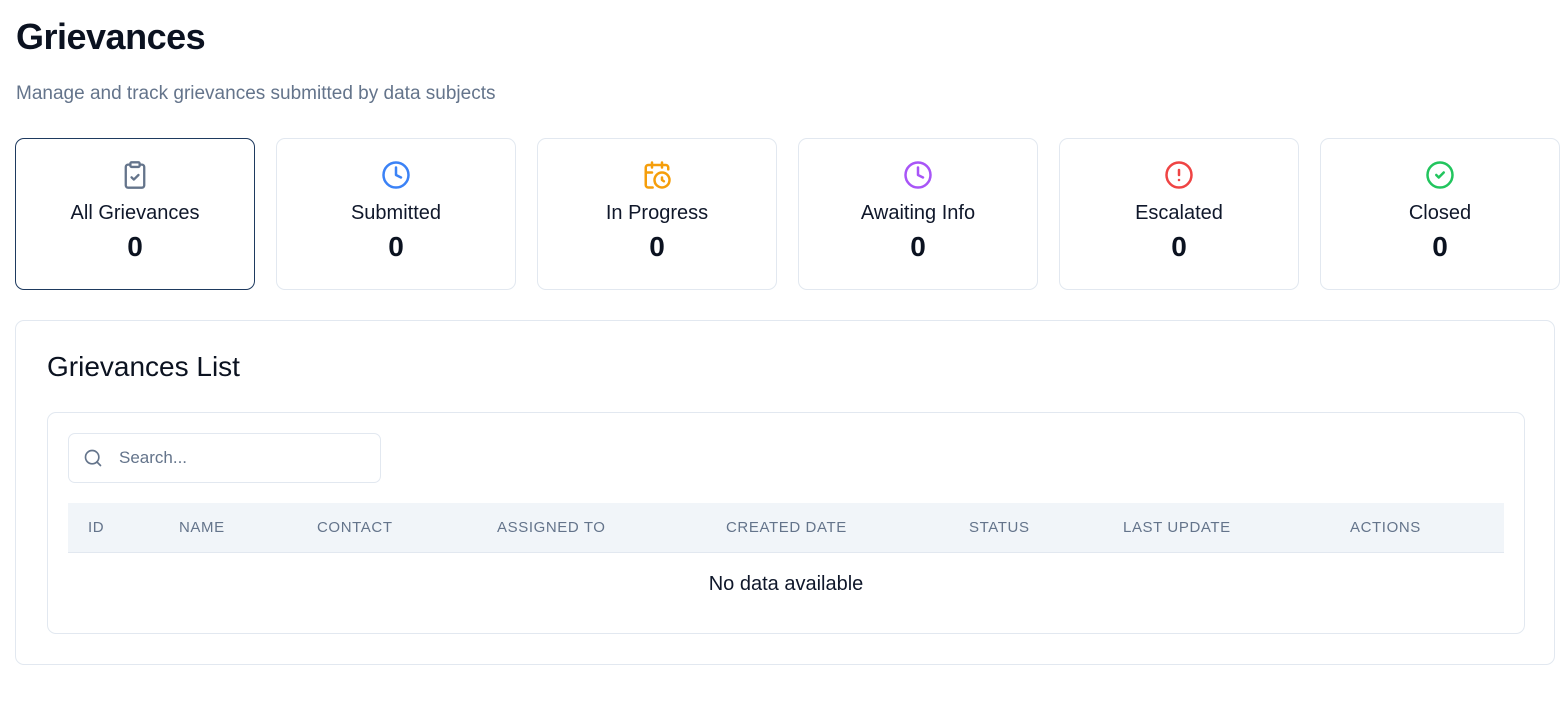  Describe the element at coordinates (786, 584) in the screenshot. I see `empty-state-message: No data available` at that location.